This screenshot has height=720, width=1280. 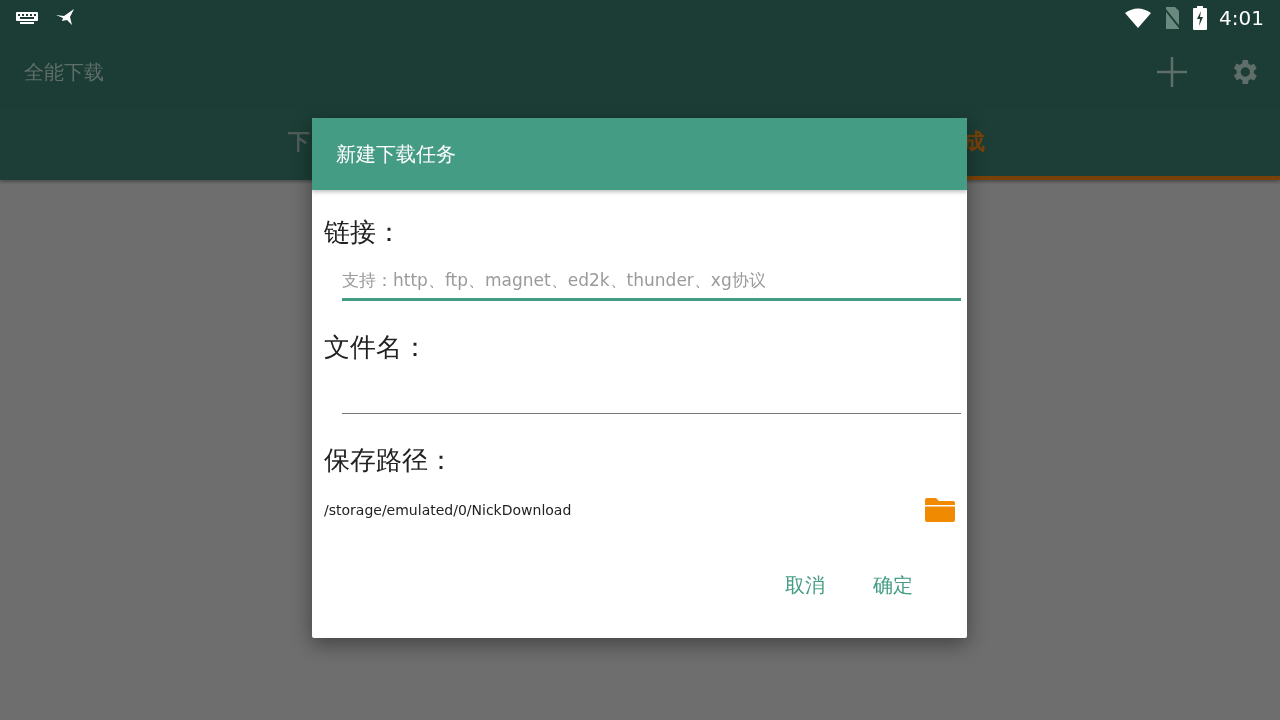 What do you see at coordinates (893, 585) in the screenshot?
I see `dialog-button: 确定` at bounding box center [893, 585].